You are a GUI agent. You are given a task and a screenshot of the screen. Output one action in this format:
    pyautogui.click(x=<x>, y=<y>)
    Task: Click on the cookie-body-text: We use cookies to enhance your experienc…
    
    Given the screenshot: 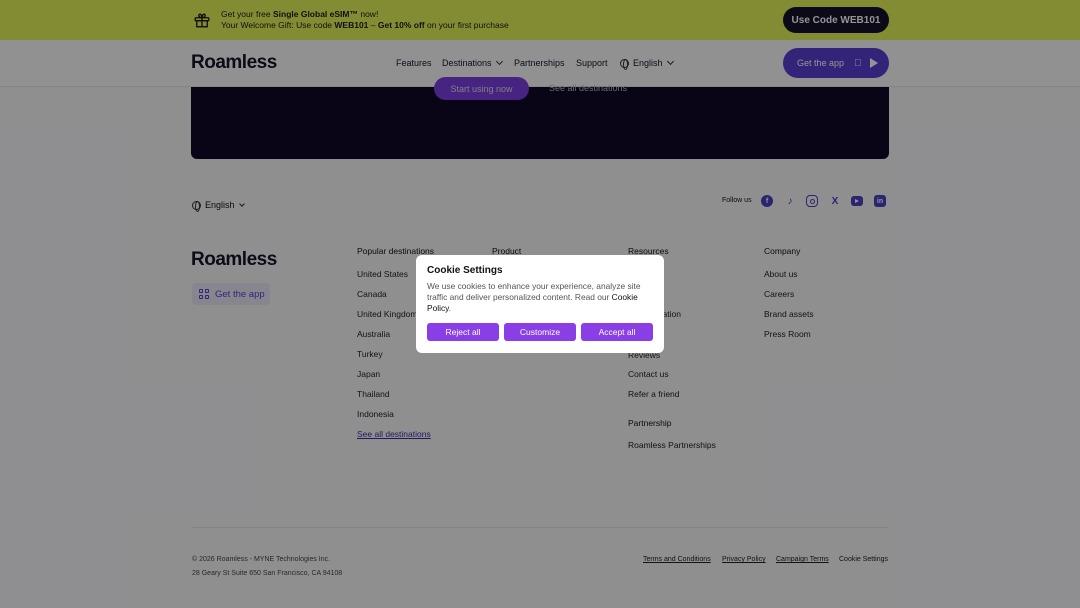 What is the action you would take?
    pyautogui.click(x=534, y=291)
    